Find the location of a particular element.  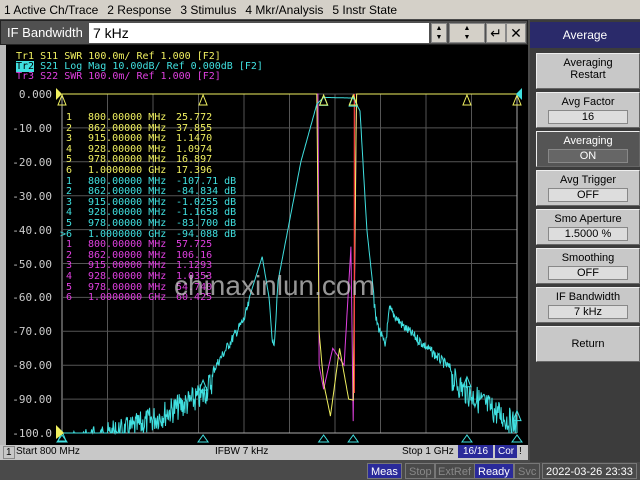

softkey-return: Return is located at coordinates (588, 344).